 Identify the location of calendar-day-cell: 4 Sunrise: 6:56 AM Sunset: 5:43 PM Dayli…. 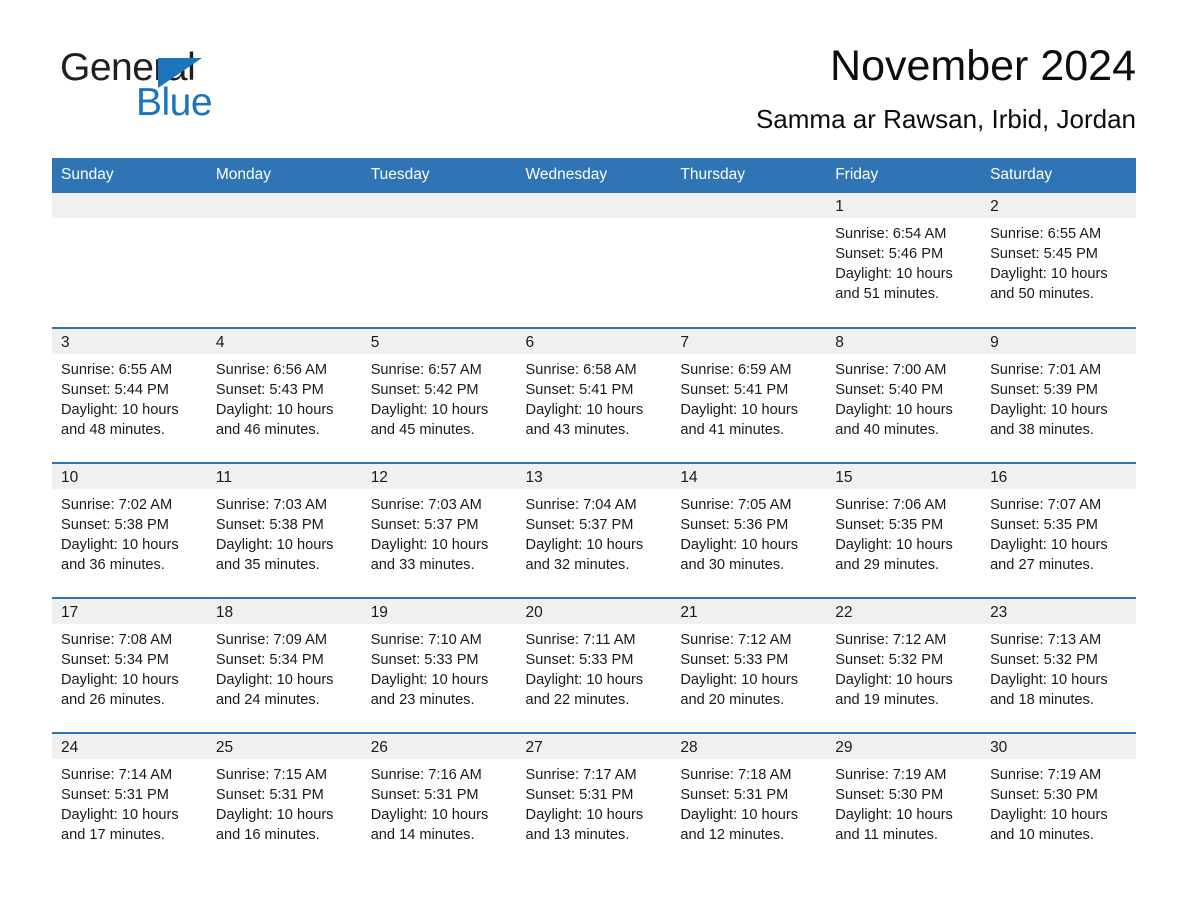
(284, 395).